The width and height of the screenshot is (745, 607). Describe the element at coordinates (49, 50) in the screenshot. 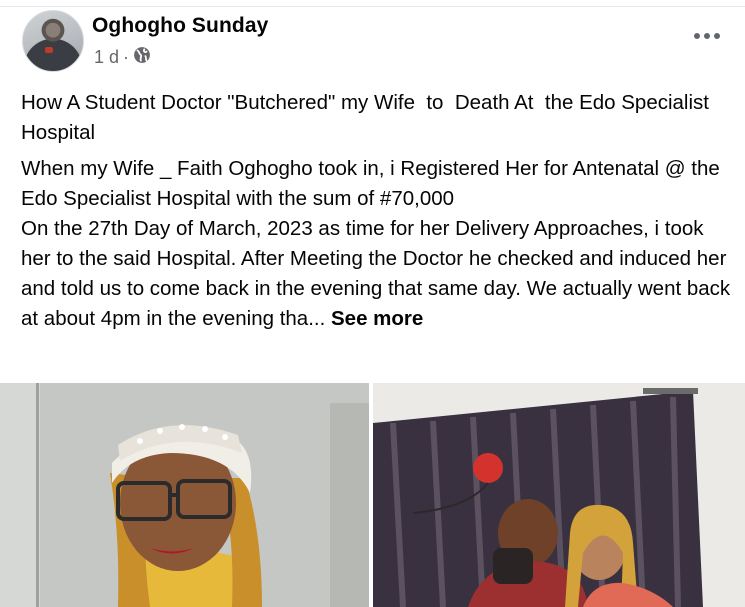

I see `avatar-detail` at that location.